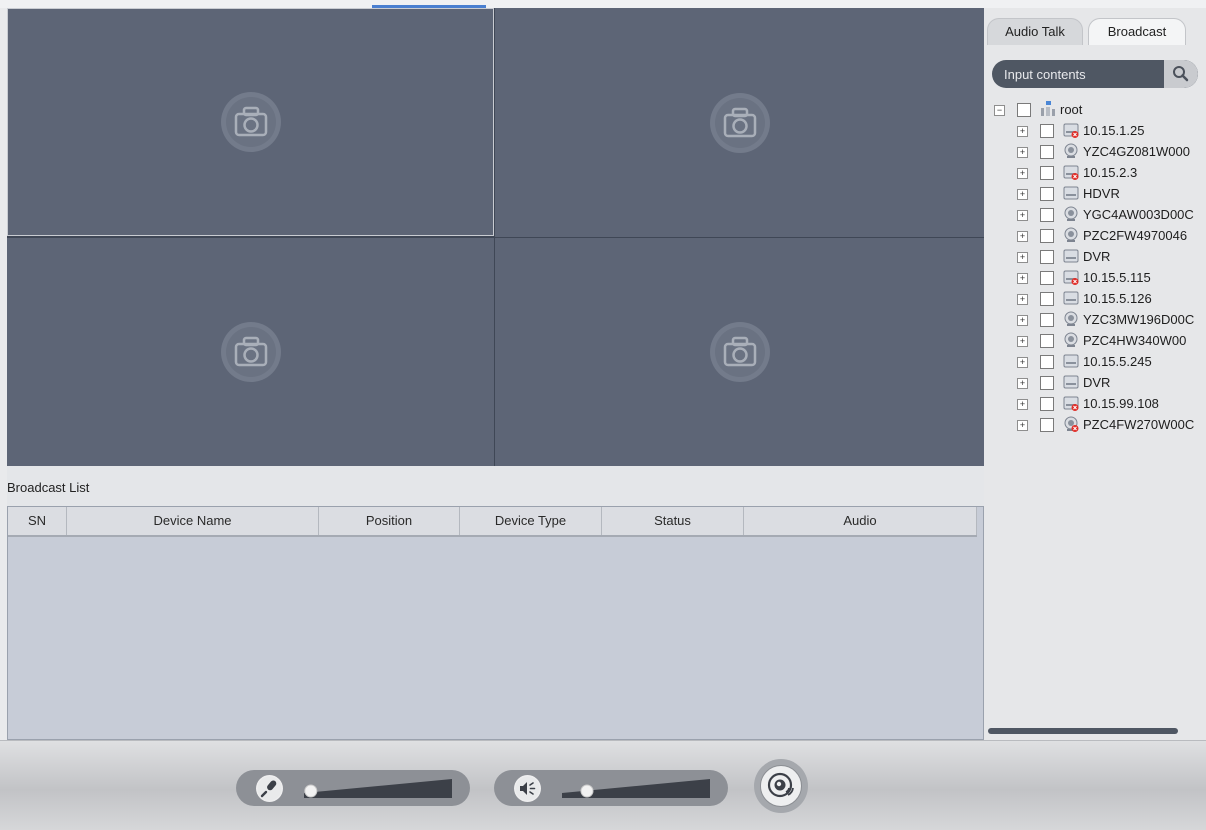  I want to click on root-checkbox, so click(1024, 110).